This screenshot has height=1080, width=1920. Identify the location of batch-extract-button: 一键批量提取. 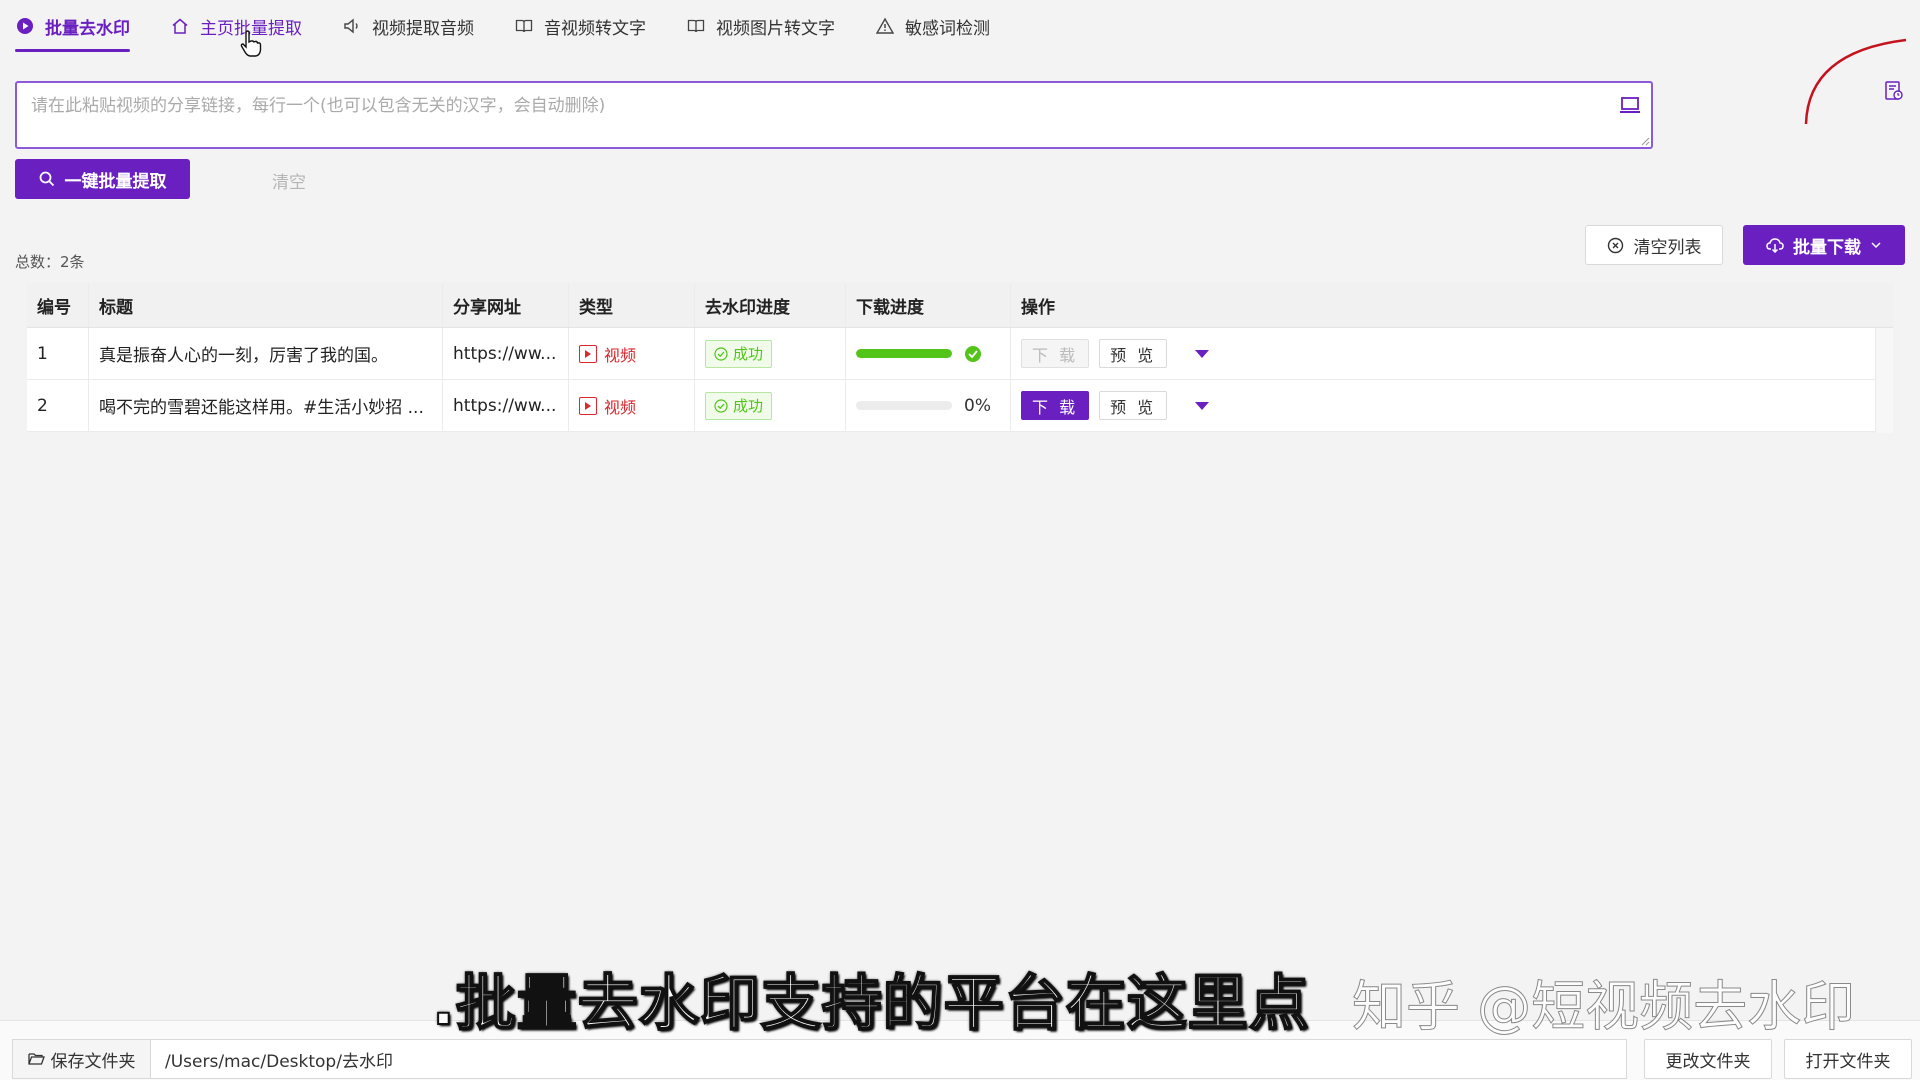
(102, 179).